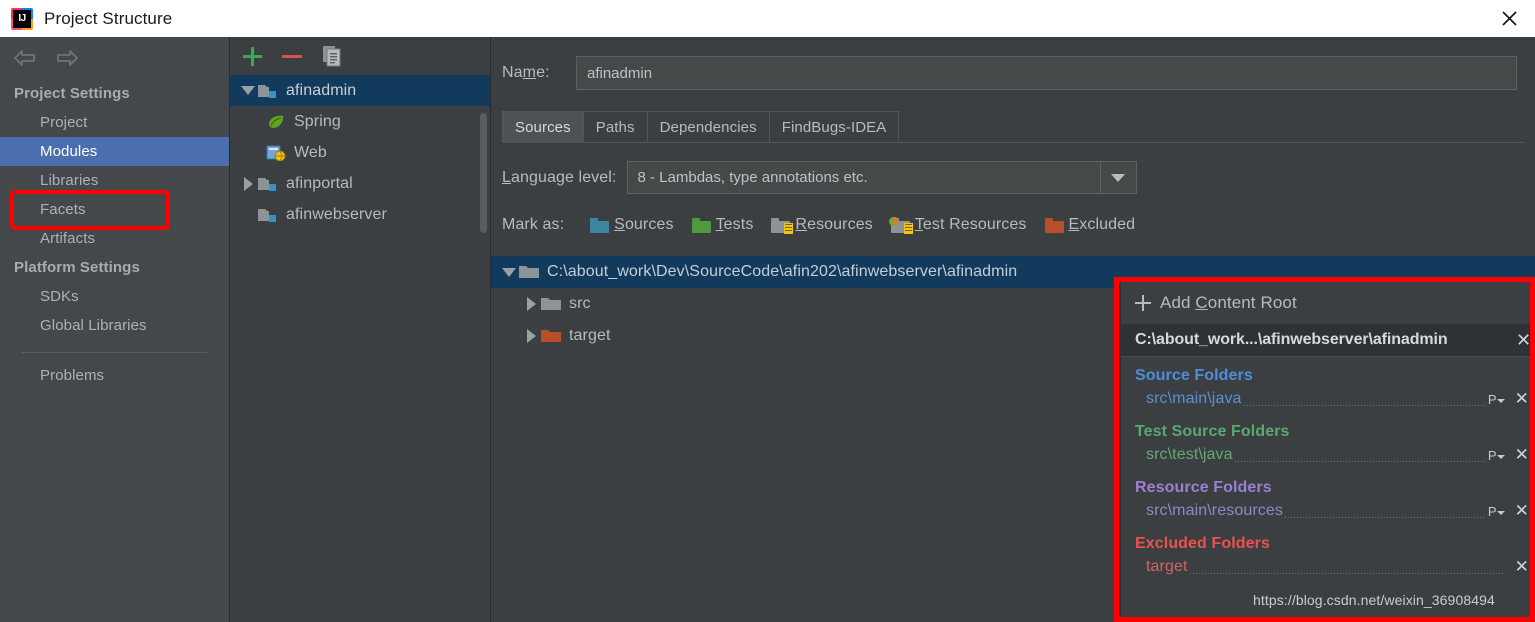  I want to click on excluded-folder-item: target ✕, so click(1328, 567).